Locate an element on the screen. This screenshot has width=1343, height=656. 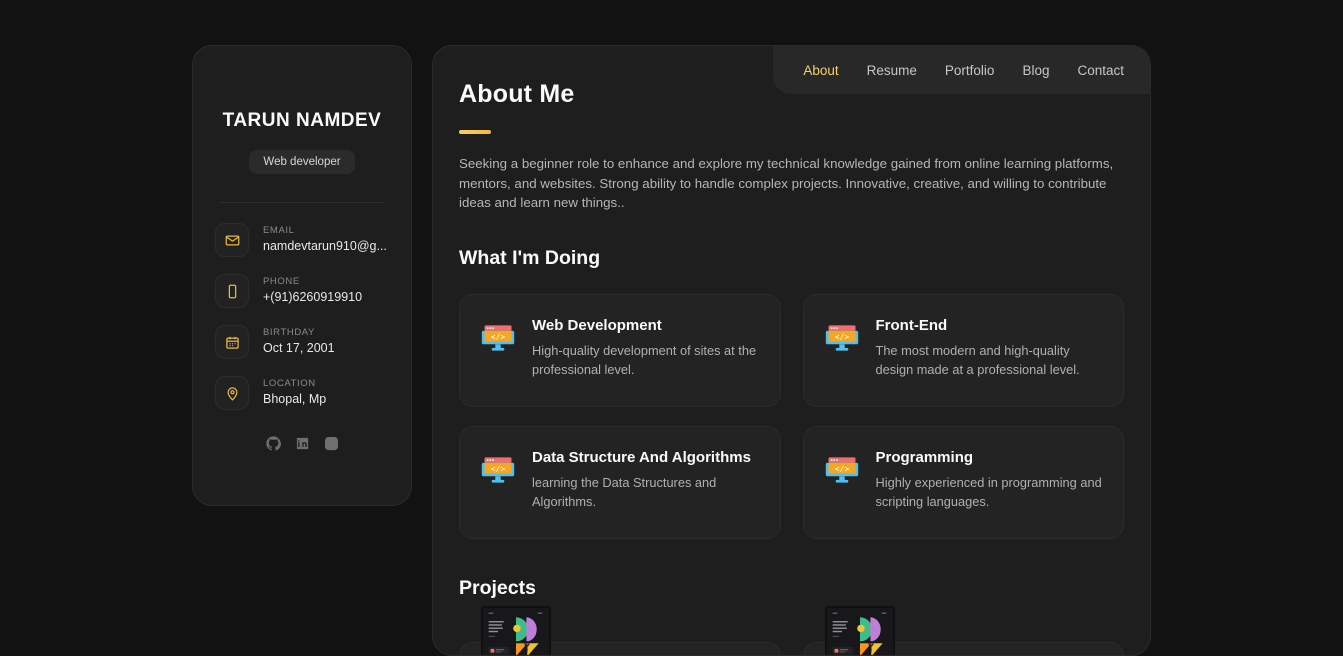
linkedin-icon is located at coordinates (302, 443).